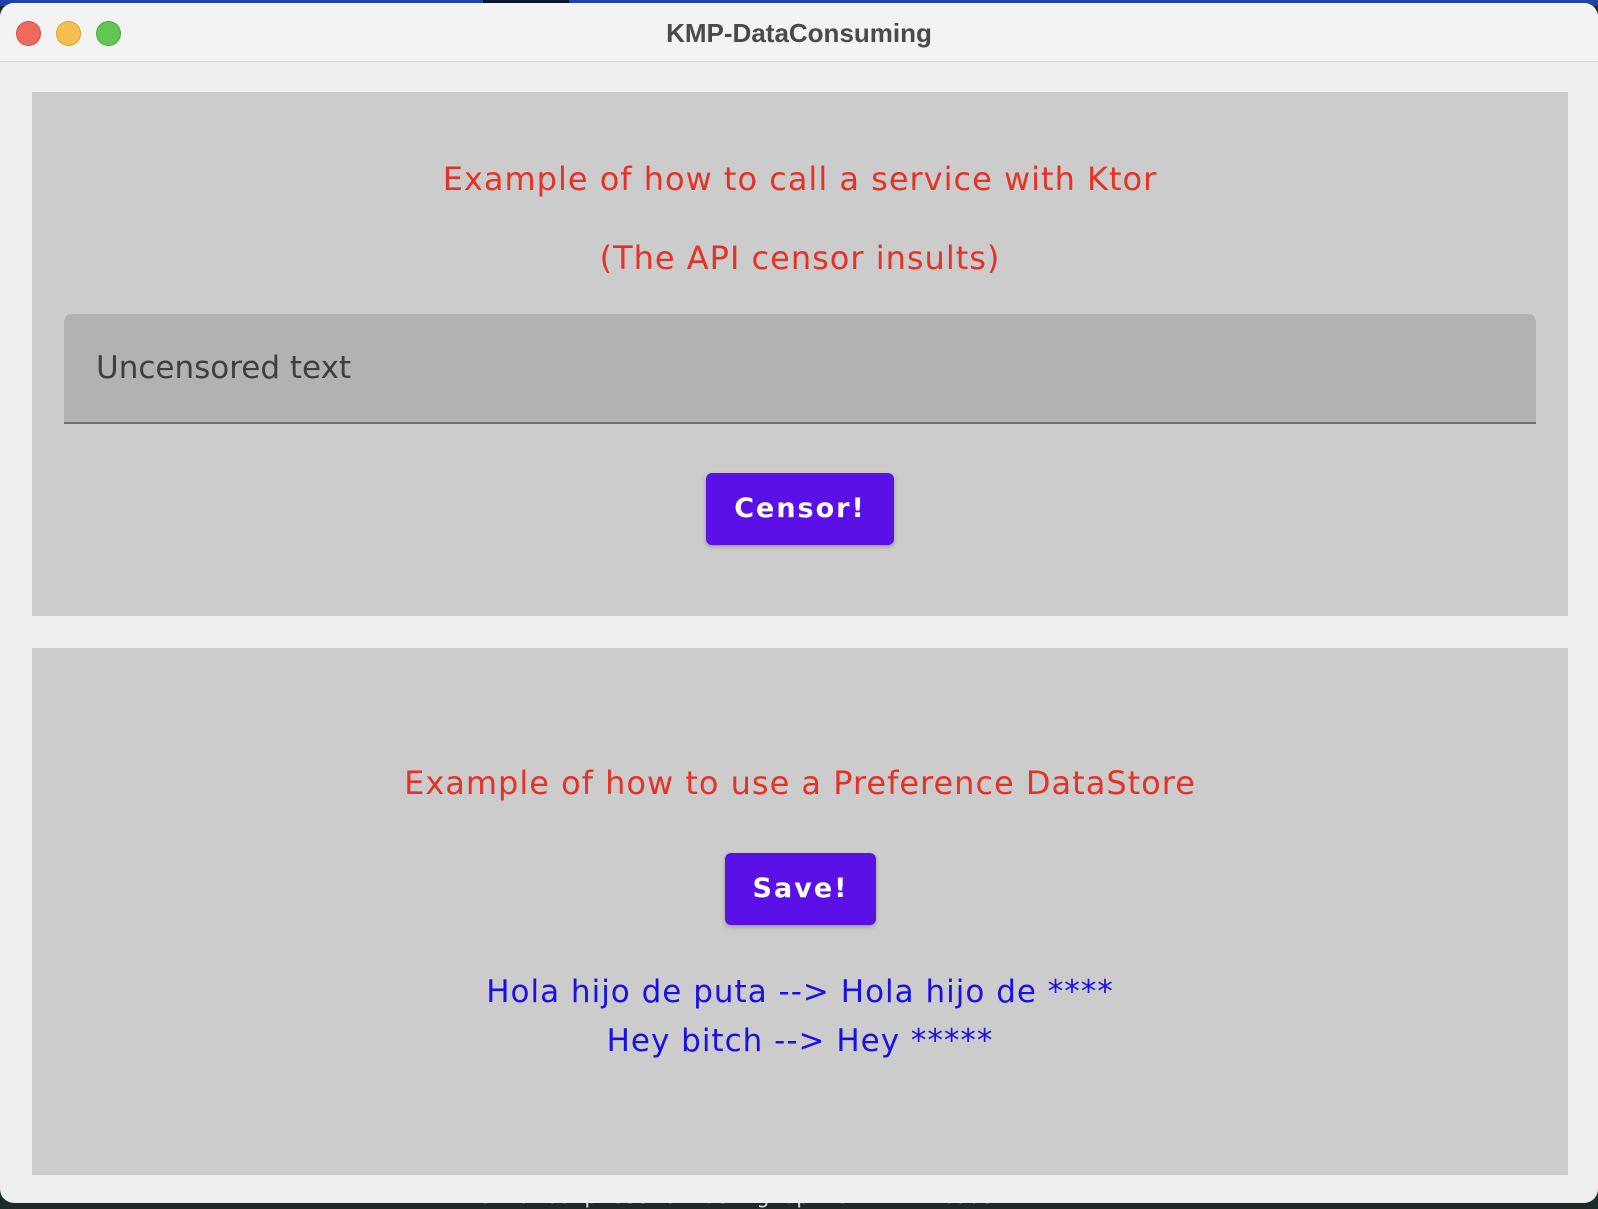 Image resolution: width=1598 pixels, height=1209 pixels. What do you see at coordinates (800, 258) in the screenshot?
I see `ktor-subheading: (The API censor insults)` at bounding box center [800, 258].